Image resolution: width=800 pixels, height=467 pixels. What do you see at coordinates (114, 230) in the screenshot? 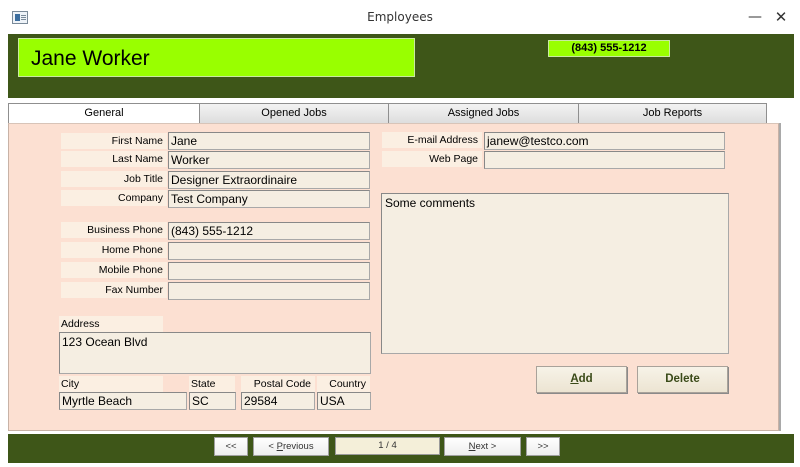
I see `business-phone-label: Business Phone` at bounding box center [114, 230].